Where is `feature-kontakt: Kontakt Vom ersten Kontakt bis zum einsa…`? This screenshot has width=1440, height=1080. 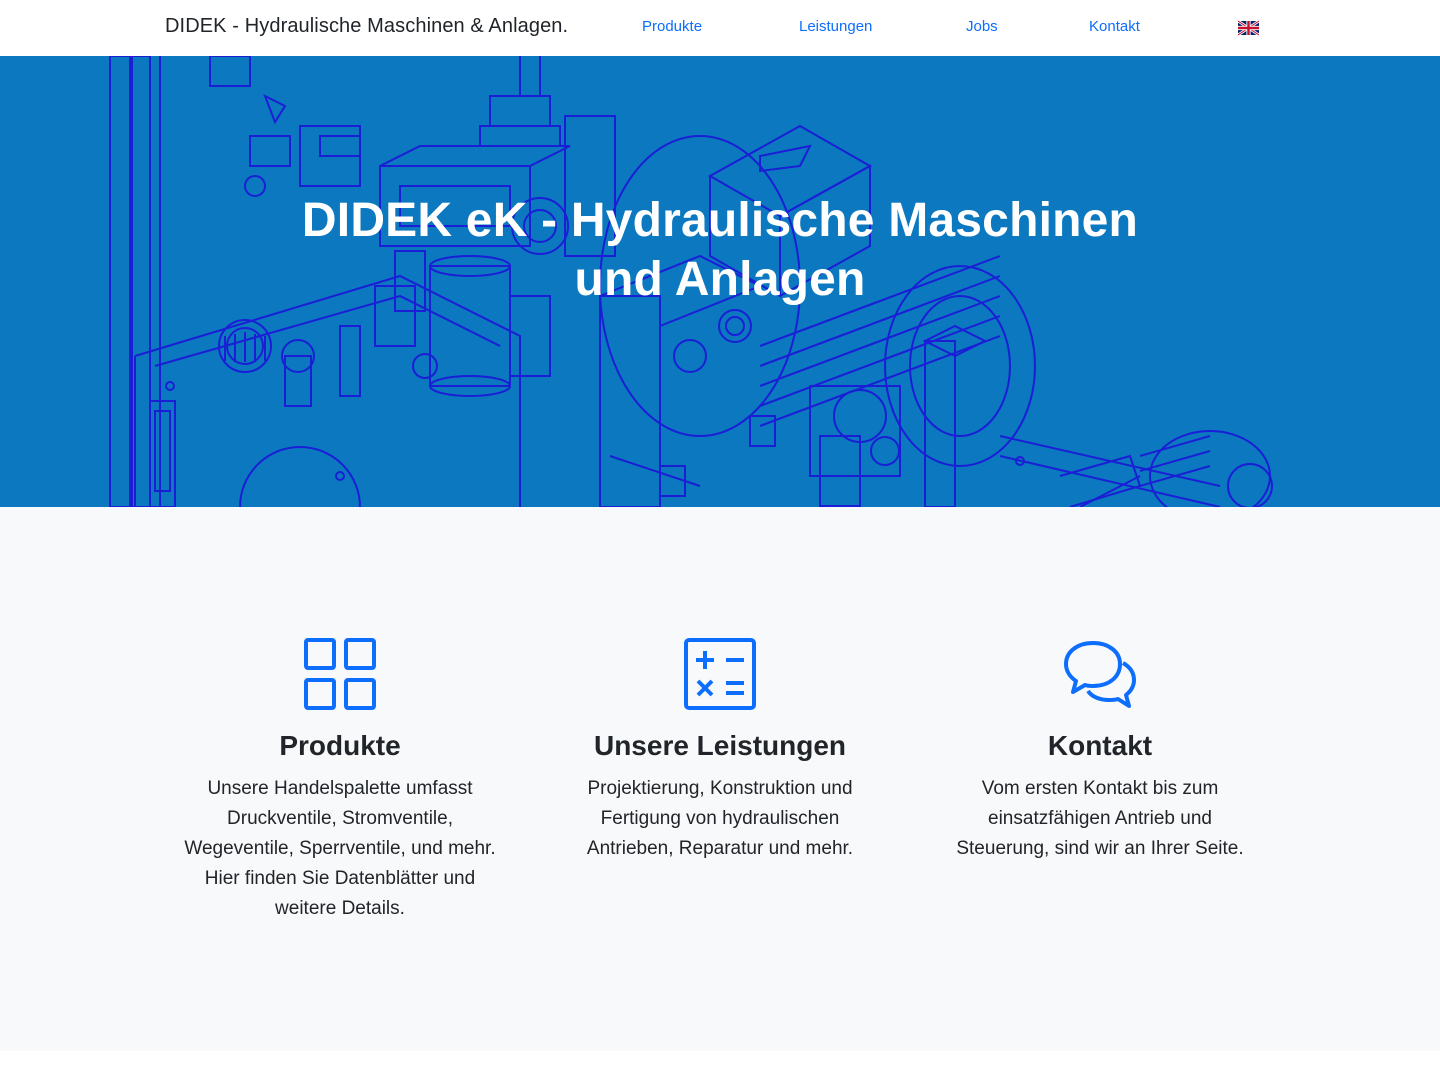
feature-kontakt: Kontakt Vom ersten Kontakt bis zum einsa… is located at coordinates (1100, 750).